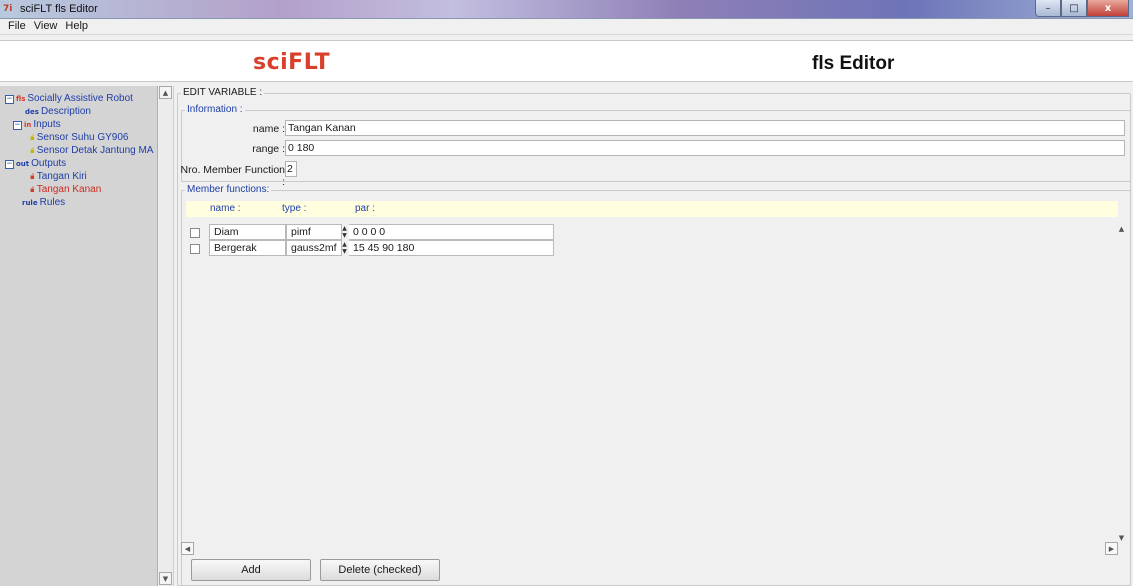  I want to click on mf-name-cell: Bergerak, so click(247, 248).